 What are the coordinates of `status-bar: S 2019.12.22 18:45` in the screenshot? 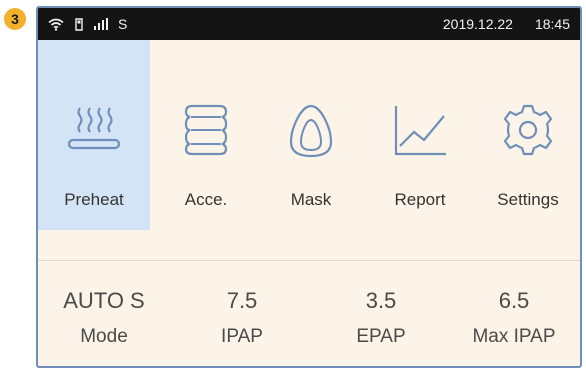 It's located at (309, 24).